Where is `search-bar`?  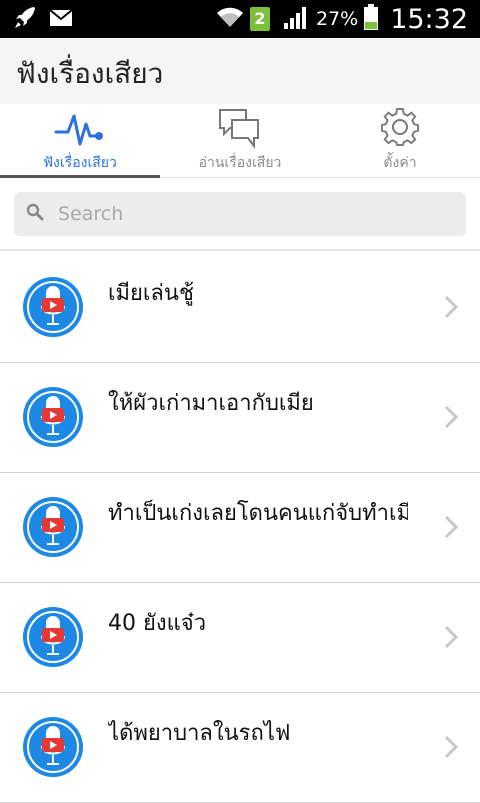
search-bar is located at coordinates (240, 215).